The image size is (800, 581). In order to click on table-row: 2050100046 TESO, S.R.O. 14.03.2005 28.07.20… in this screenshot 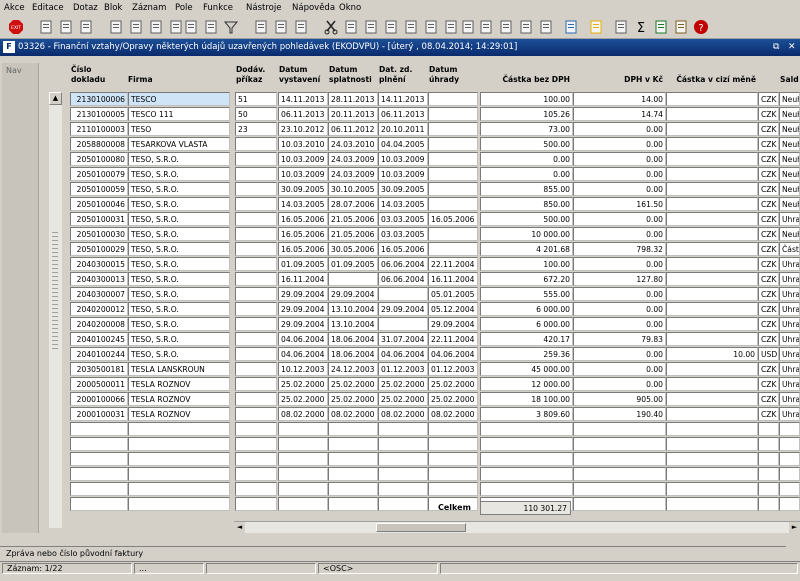, I will do `click(435, 204)`.